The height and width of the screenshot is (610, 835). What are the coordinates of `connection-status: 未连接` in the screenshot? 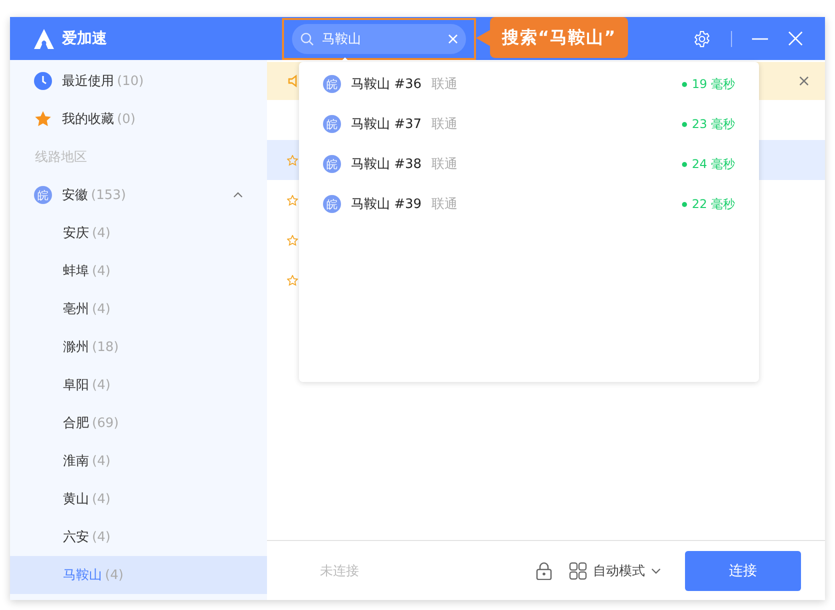 It's located at (339, 571).